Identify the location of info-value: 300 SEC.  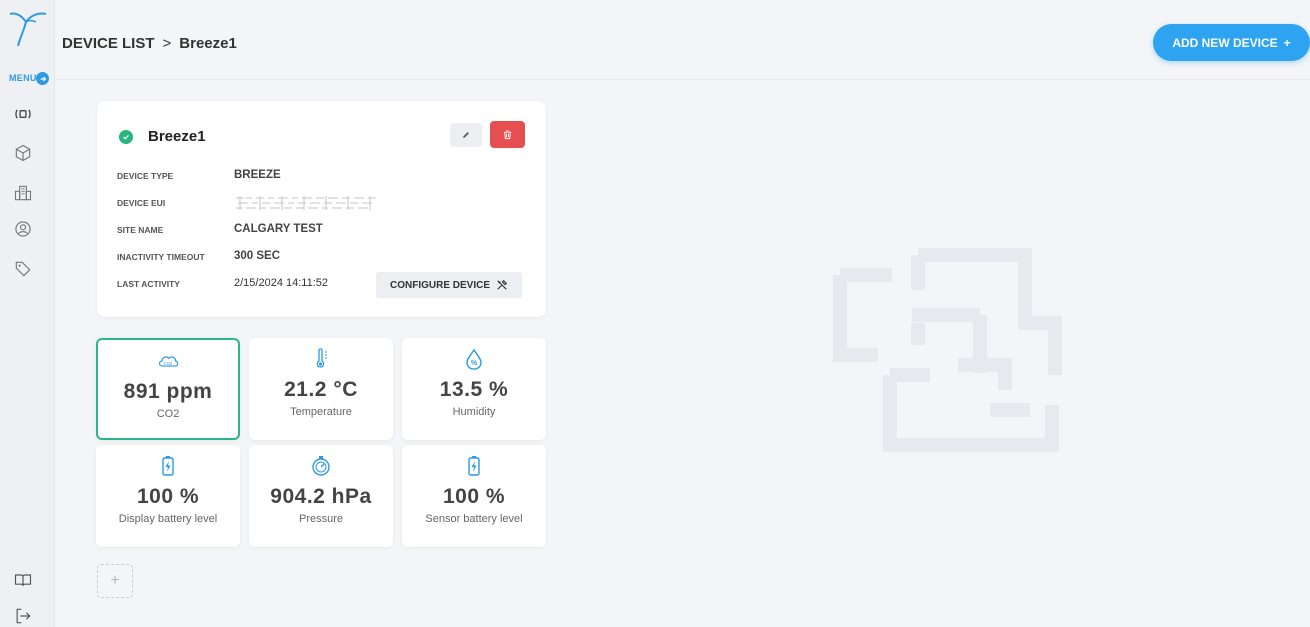
(257, 256).